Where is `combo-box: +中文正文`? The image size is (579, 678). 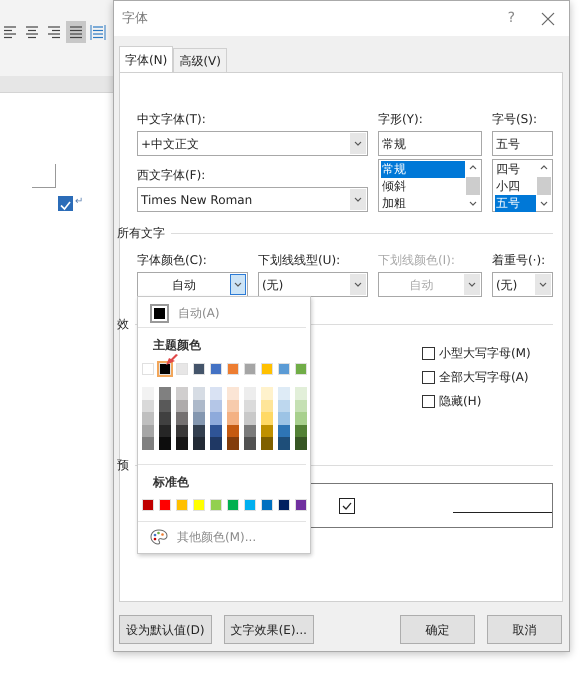
combo-box: +中文正文 is located at coordinates (252, 143).